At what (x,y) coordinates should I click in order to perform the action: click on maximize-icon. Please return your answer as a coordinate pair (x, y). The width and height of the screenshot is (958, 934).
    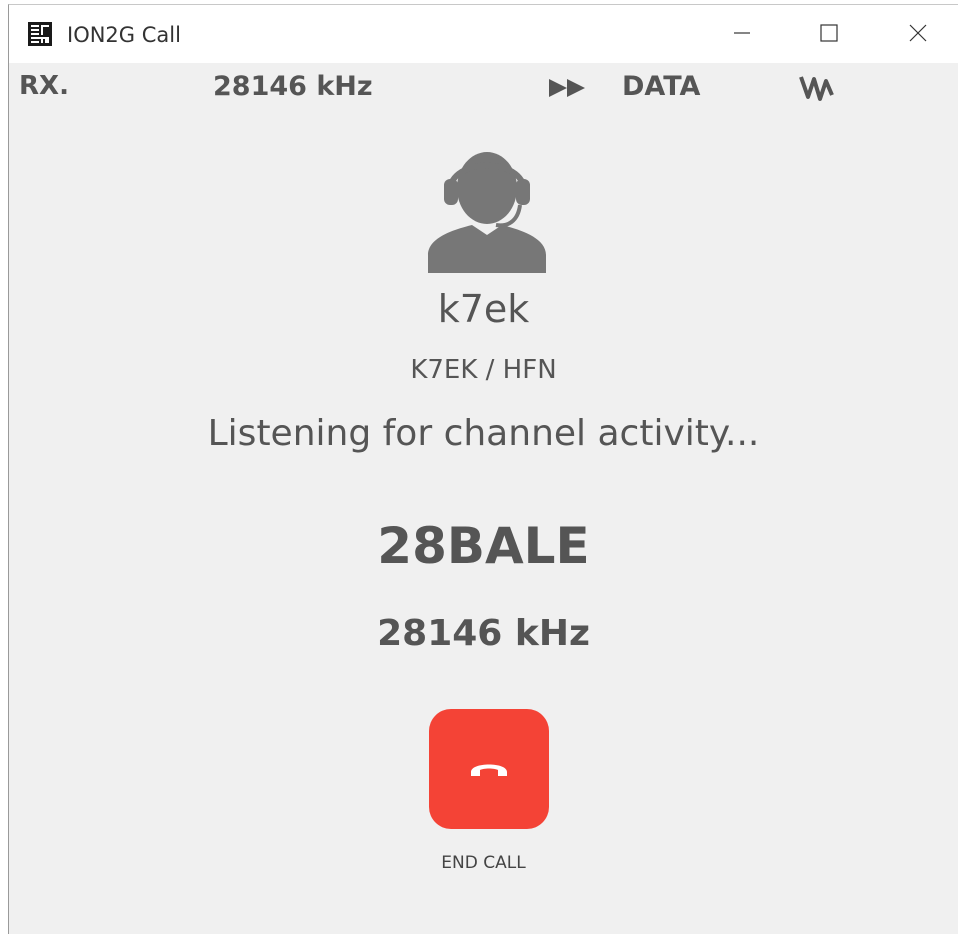
    Looking at the image, I should click on (829, 33).